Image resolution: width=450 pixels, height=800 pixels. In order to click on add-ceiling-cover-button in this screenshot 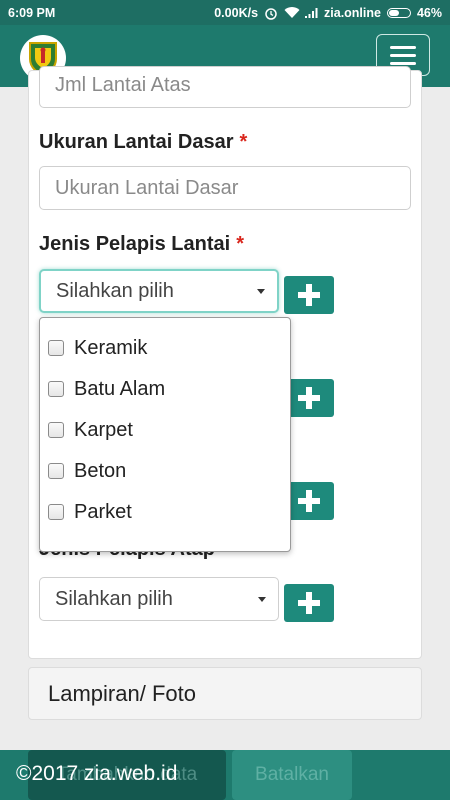, I will do `click(309, 501)`.